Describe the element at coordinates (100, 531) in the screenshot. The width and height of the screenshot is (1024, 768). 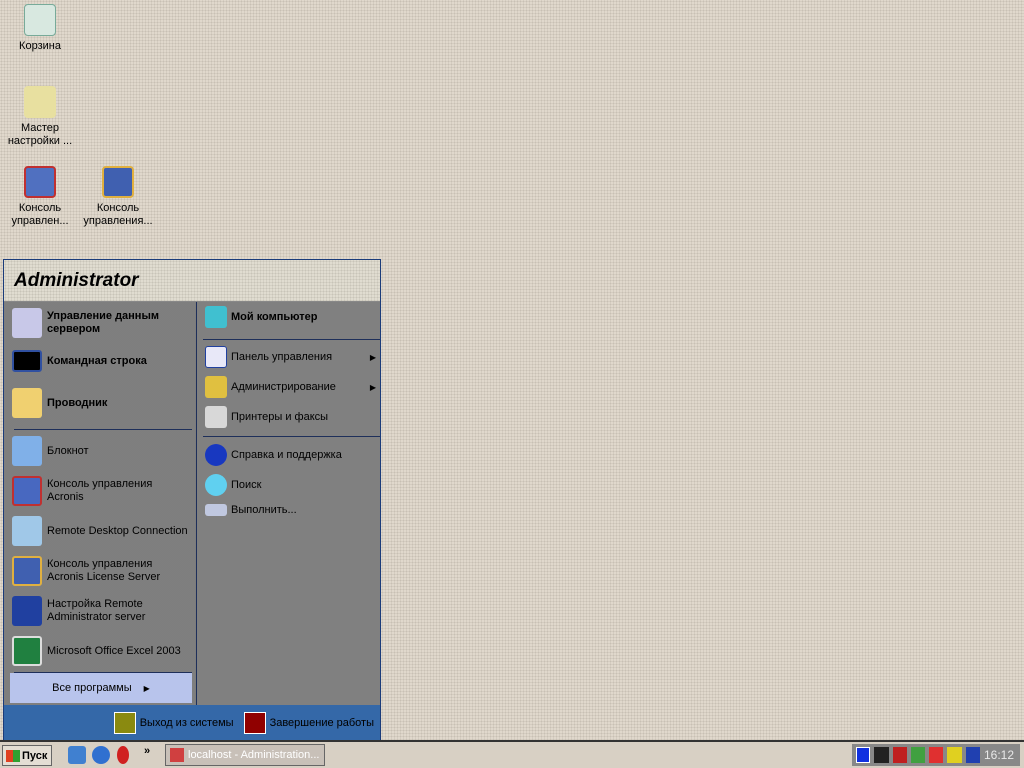
I see `menu-item-rdp: Remote Desktop Connection` at that location.